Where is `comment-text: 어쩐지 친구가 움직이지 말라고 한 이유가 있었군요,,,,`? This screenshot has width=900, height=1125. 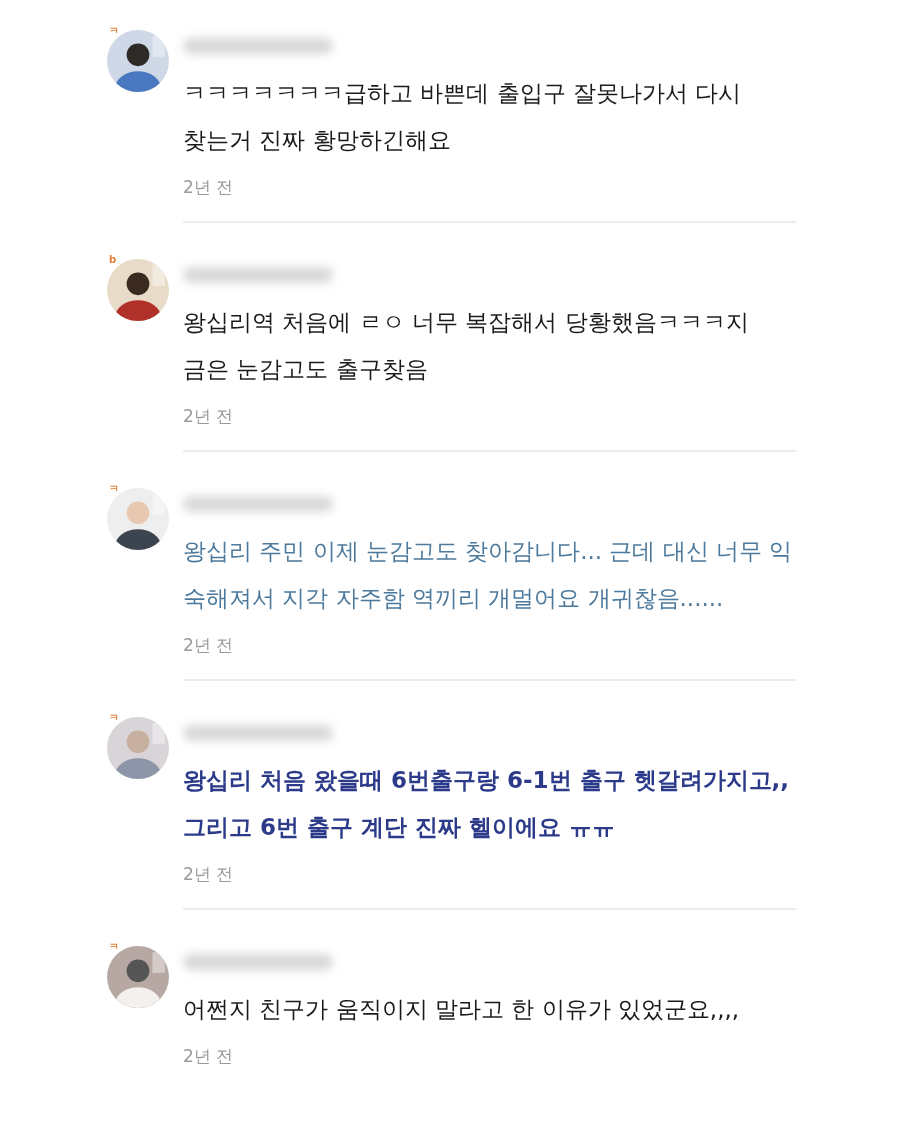 comment-text: 어쩐지 친구가 움직이지 말라고 한 이유가 있었군요,,,, is located at coordinates (462, 1009).